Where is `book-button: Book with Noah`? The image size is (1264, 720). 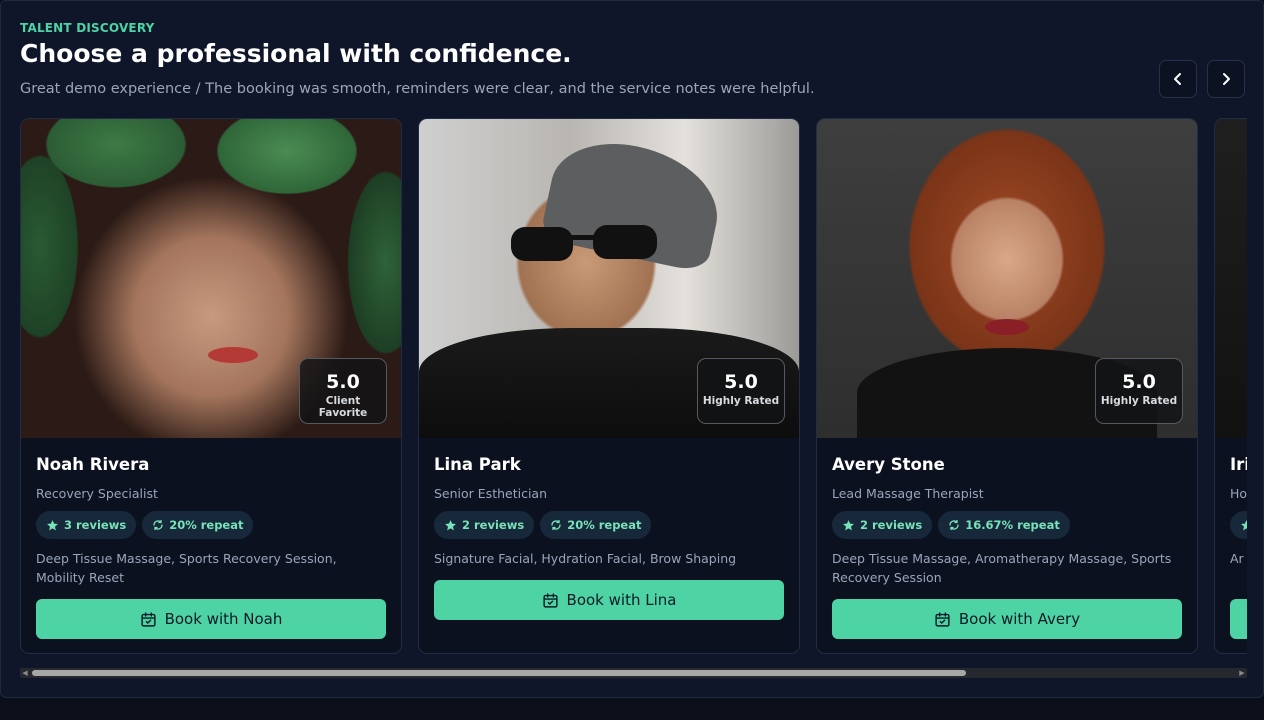
book-button: Book with Noah is located at coordinates (211, 619).